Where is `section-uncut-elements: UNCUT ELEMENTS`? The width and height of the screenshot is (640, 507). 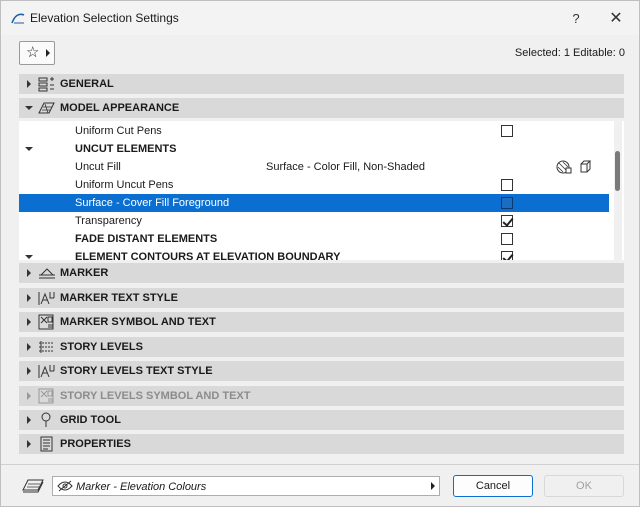 section-uncut-elements: UNCUT ELEMENTS is located at coordinates (314, 149).